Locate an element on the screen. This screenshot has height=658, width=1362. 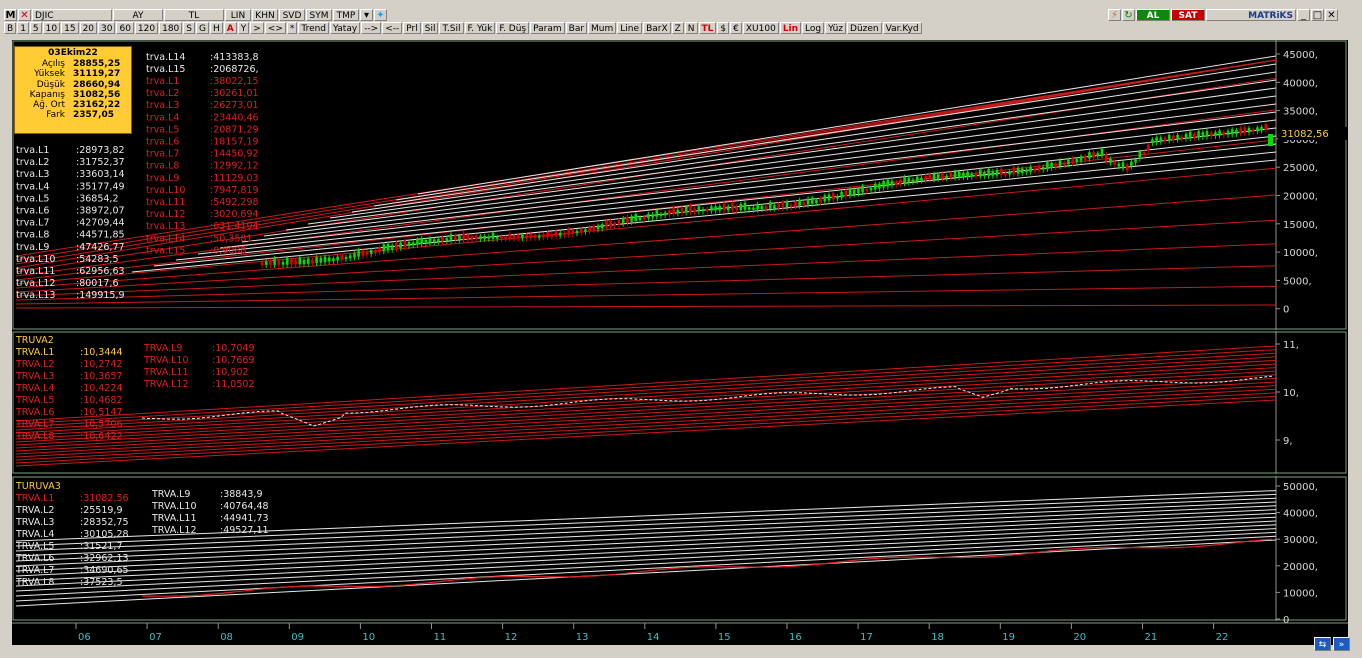
tool-button-9: Param is located at coordinates (547, 28).